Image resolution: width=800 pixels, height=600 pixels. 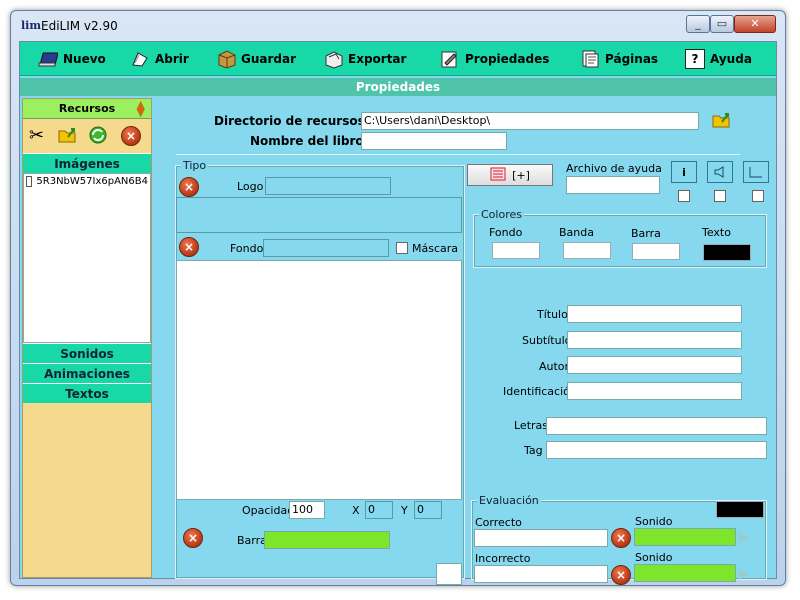 What do you see at coordinates (654, 340) in the screenshot?
I see `subtitulo-field` at bounding box center [654, 340].